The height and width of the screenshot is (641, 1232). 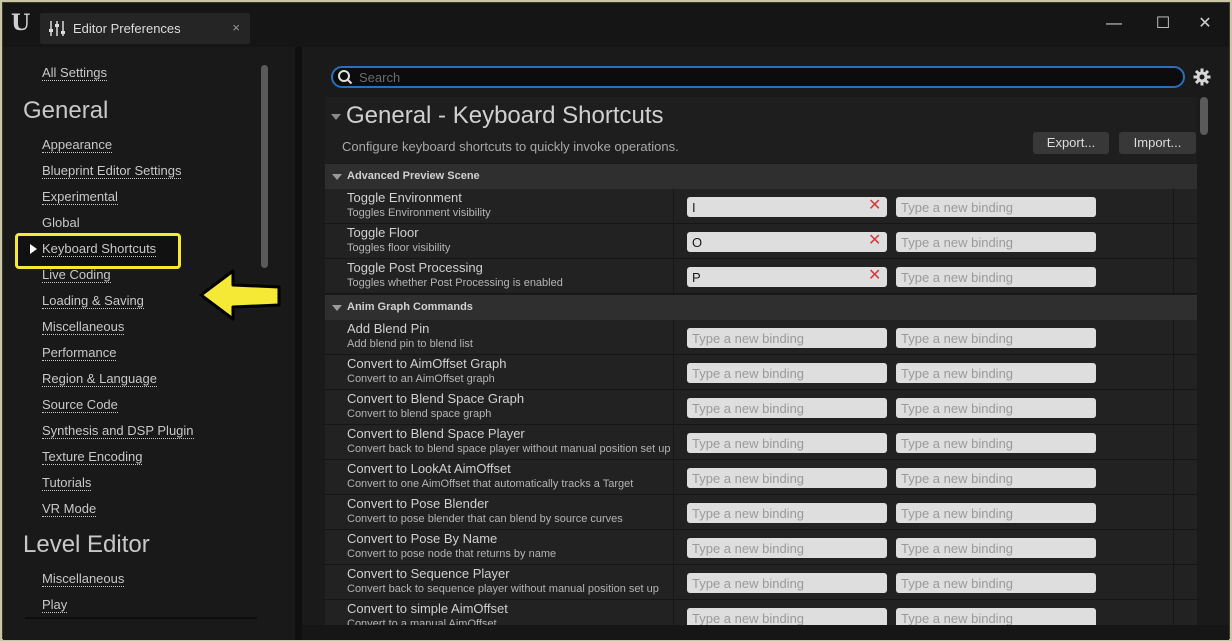 What do you see at coordinates (345, 77) in the screenshot?
I see `search-icon` at bounding box center [345, 77].